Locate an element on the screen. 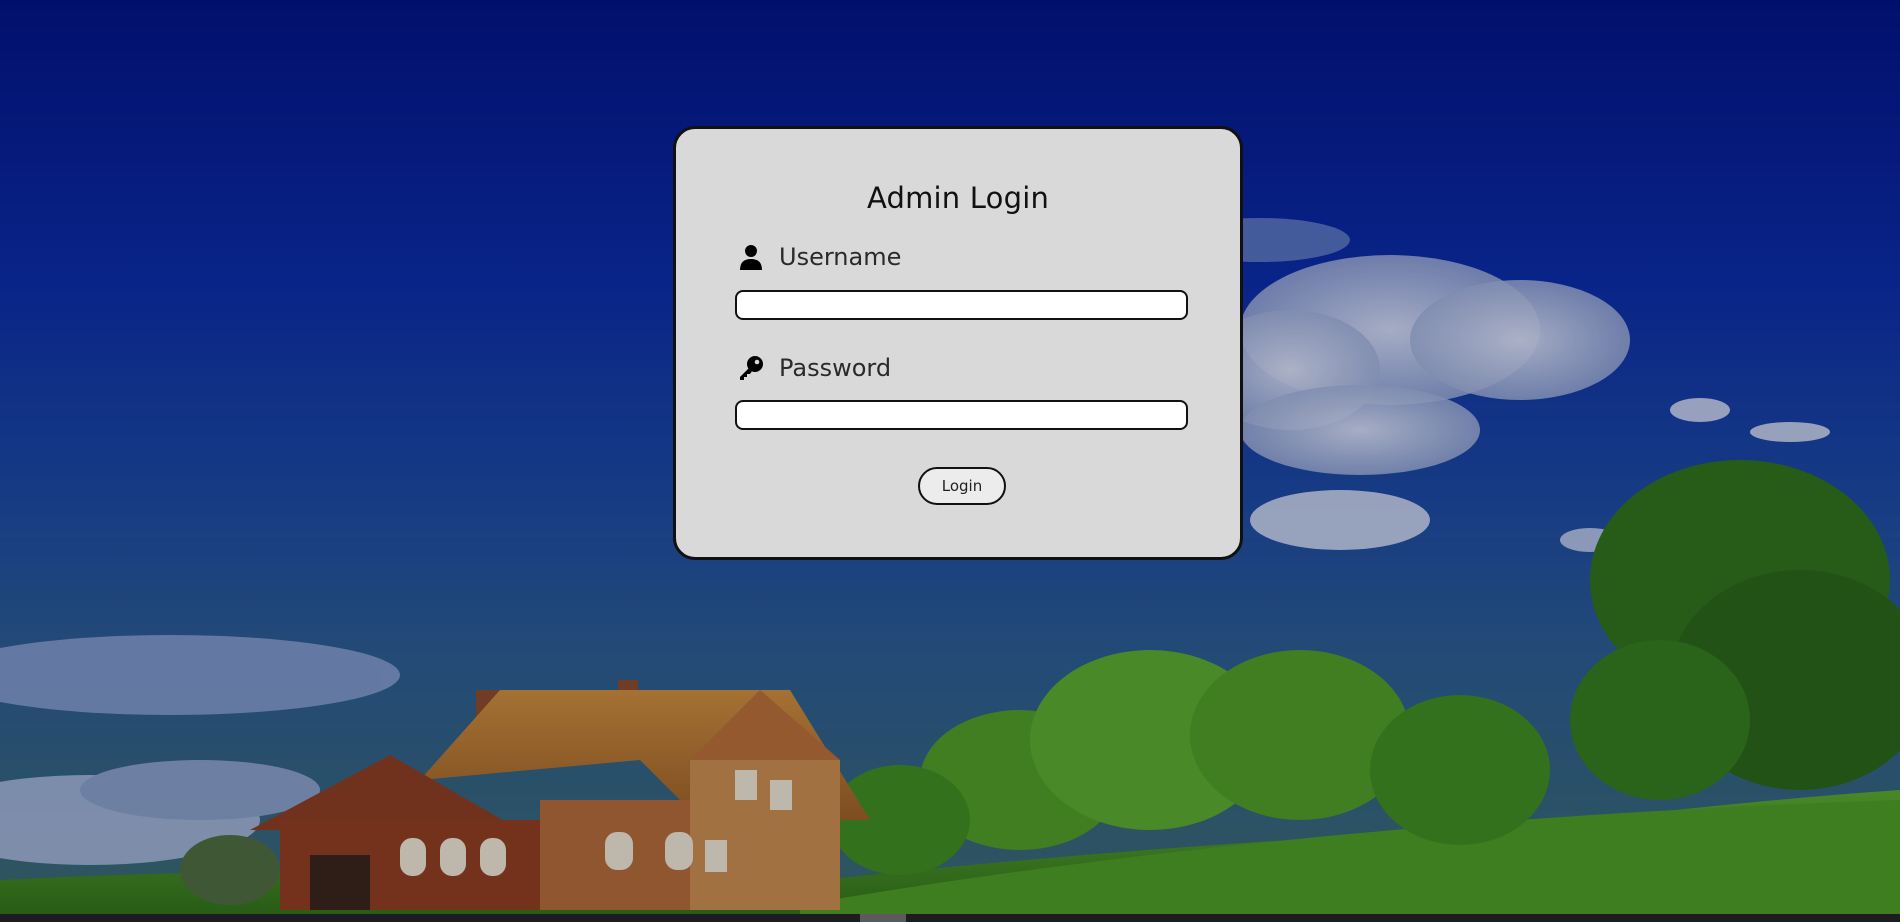  username-label-row: Username is located at coordinates (819, 257).